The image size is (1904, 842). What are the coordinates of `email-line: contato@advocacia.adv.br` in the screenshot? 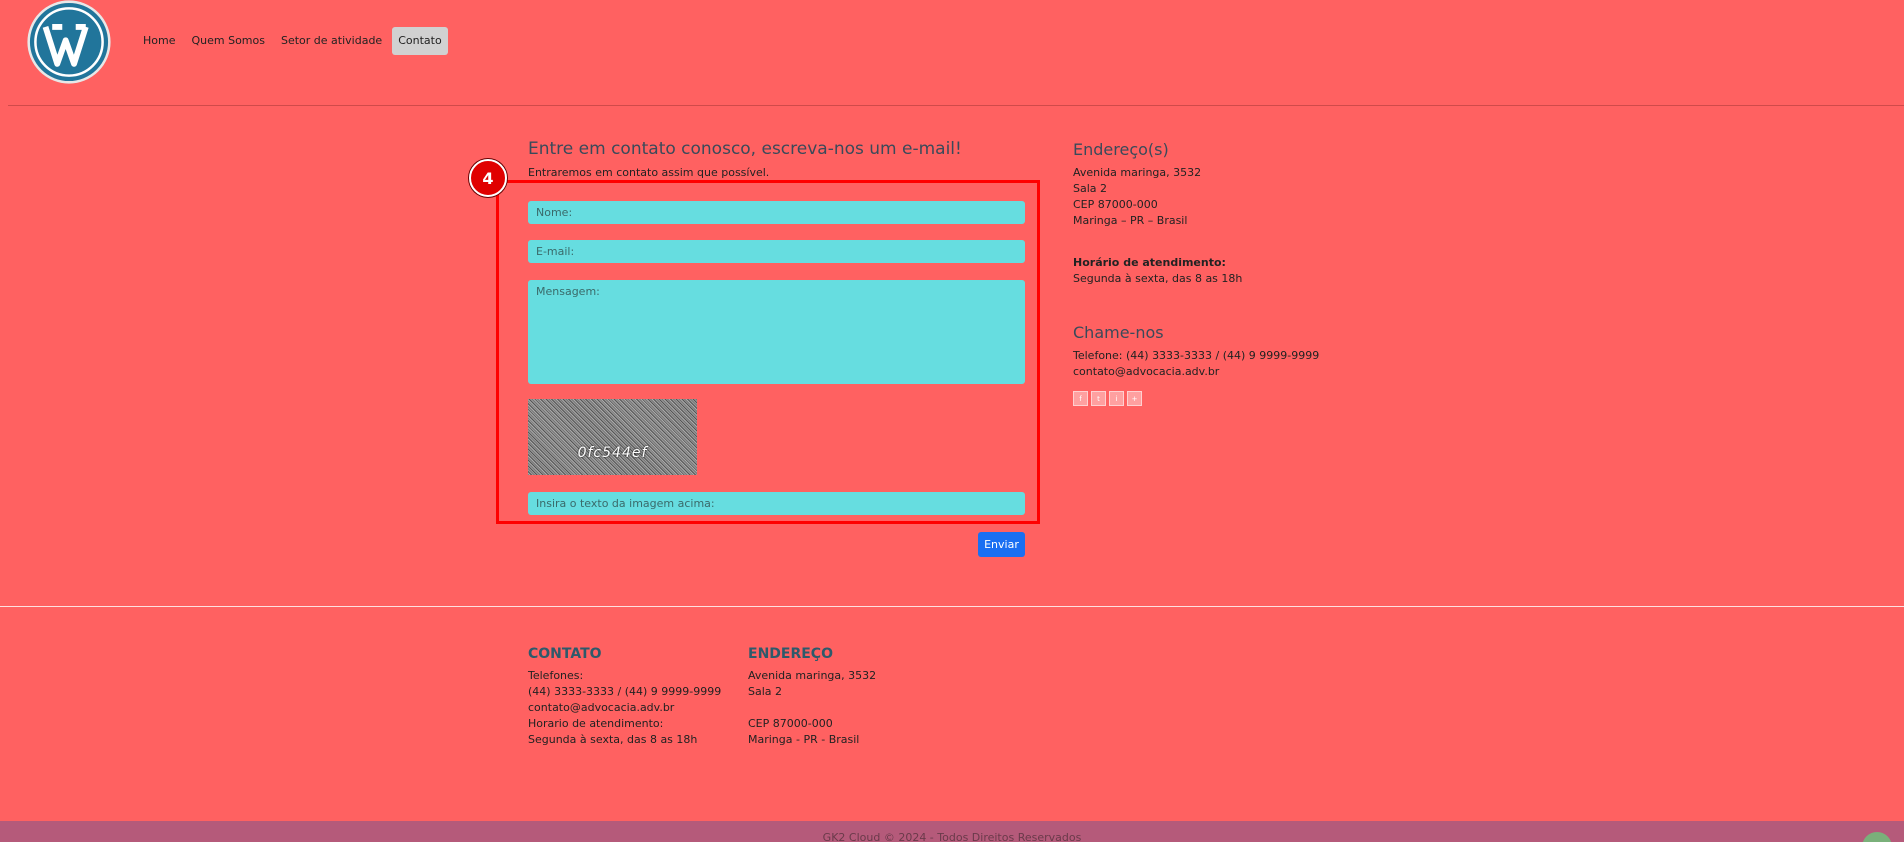 It's located at (1196, 372).